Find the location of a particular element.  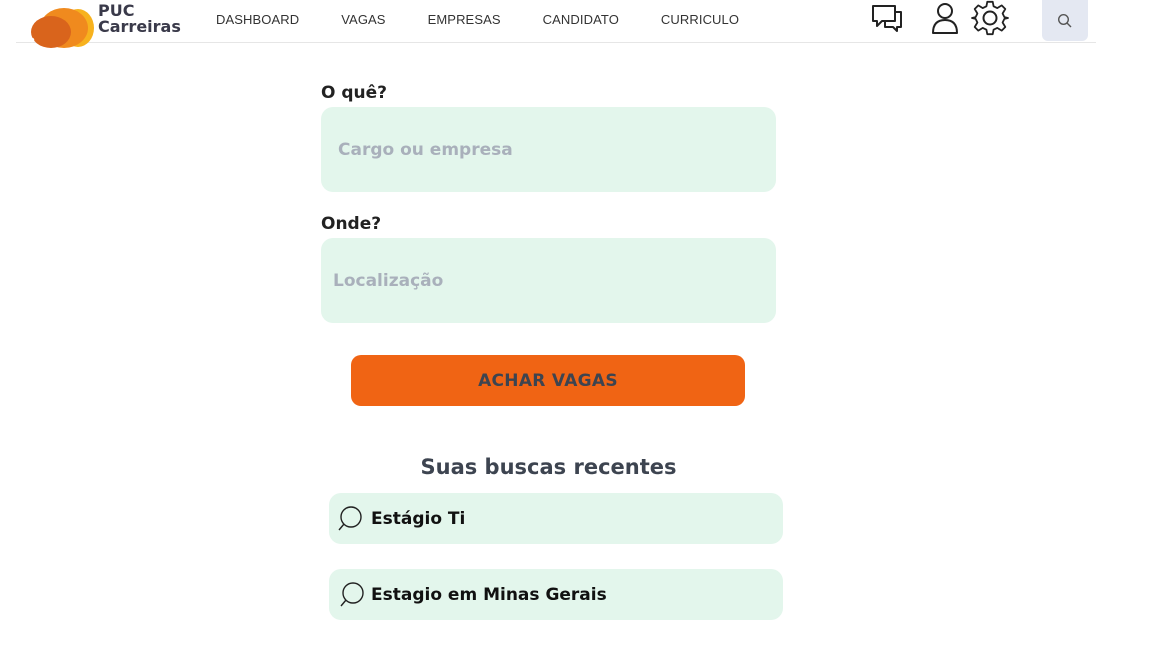

brand-line-2: Carreiras is located at coordinates (139, 26).